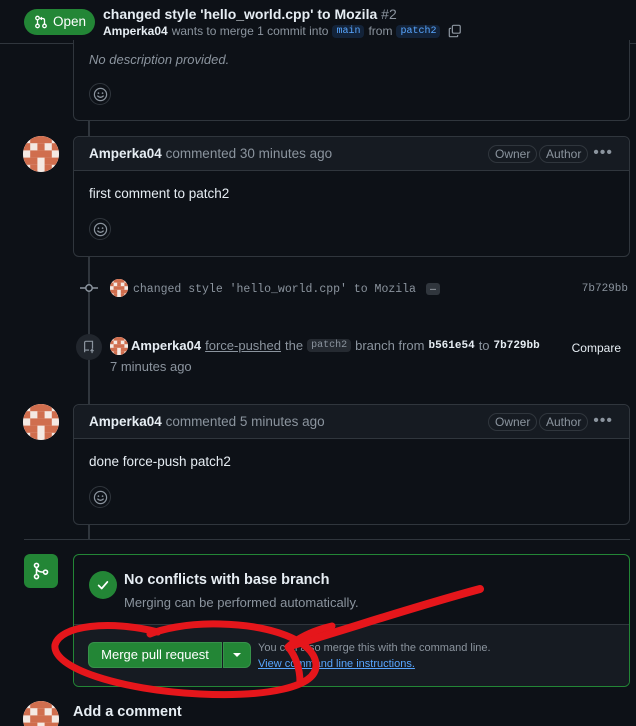 The height and width of the screenshot is (726, 636). I want to click on force-pushed-link: force-pushed, so click(243, 345).